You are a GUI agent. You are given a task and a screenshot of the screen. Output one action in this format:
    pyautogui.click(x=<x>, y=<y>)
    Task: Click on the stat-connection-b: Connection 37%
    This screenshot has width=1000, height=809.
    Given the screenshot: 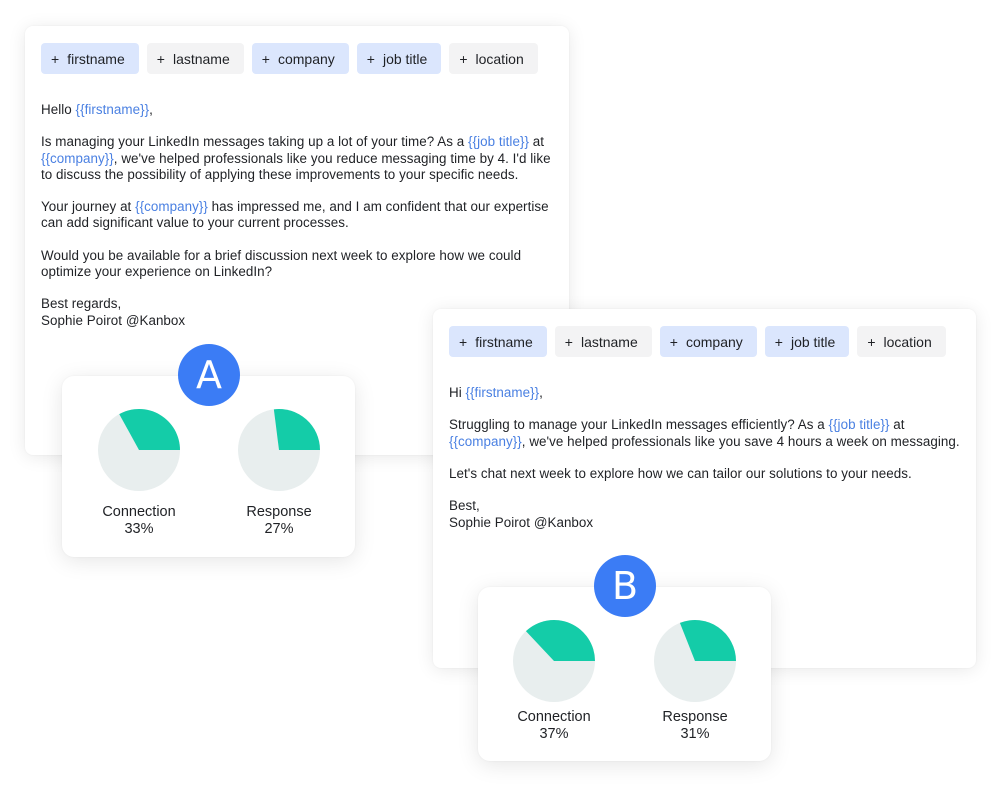 What is the action you would take?
    pyautogui.click(x=554, y=726)
    